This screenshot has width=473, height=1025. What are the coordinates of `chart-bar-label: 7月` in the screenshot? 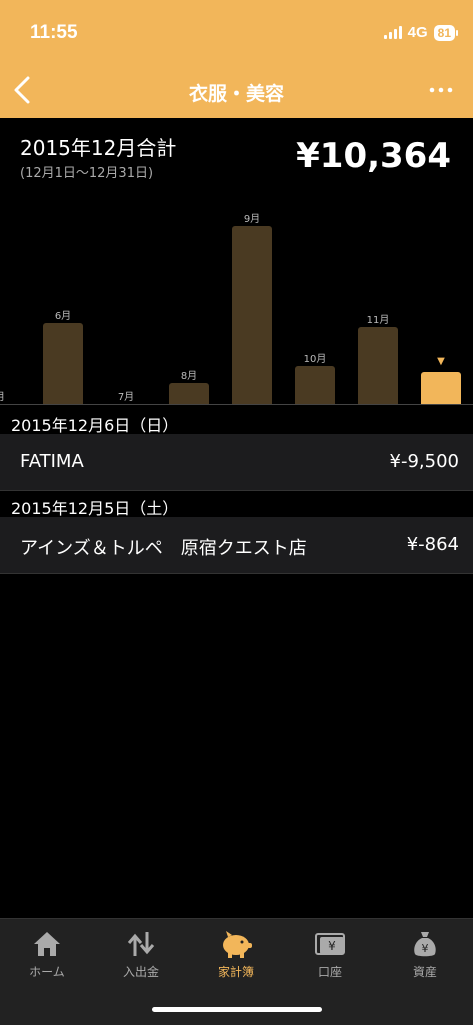 It's located at (126, 397).